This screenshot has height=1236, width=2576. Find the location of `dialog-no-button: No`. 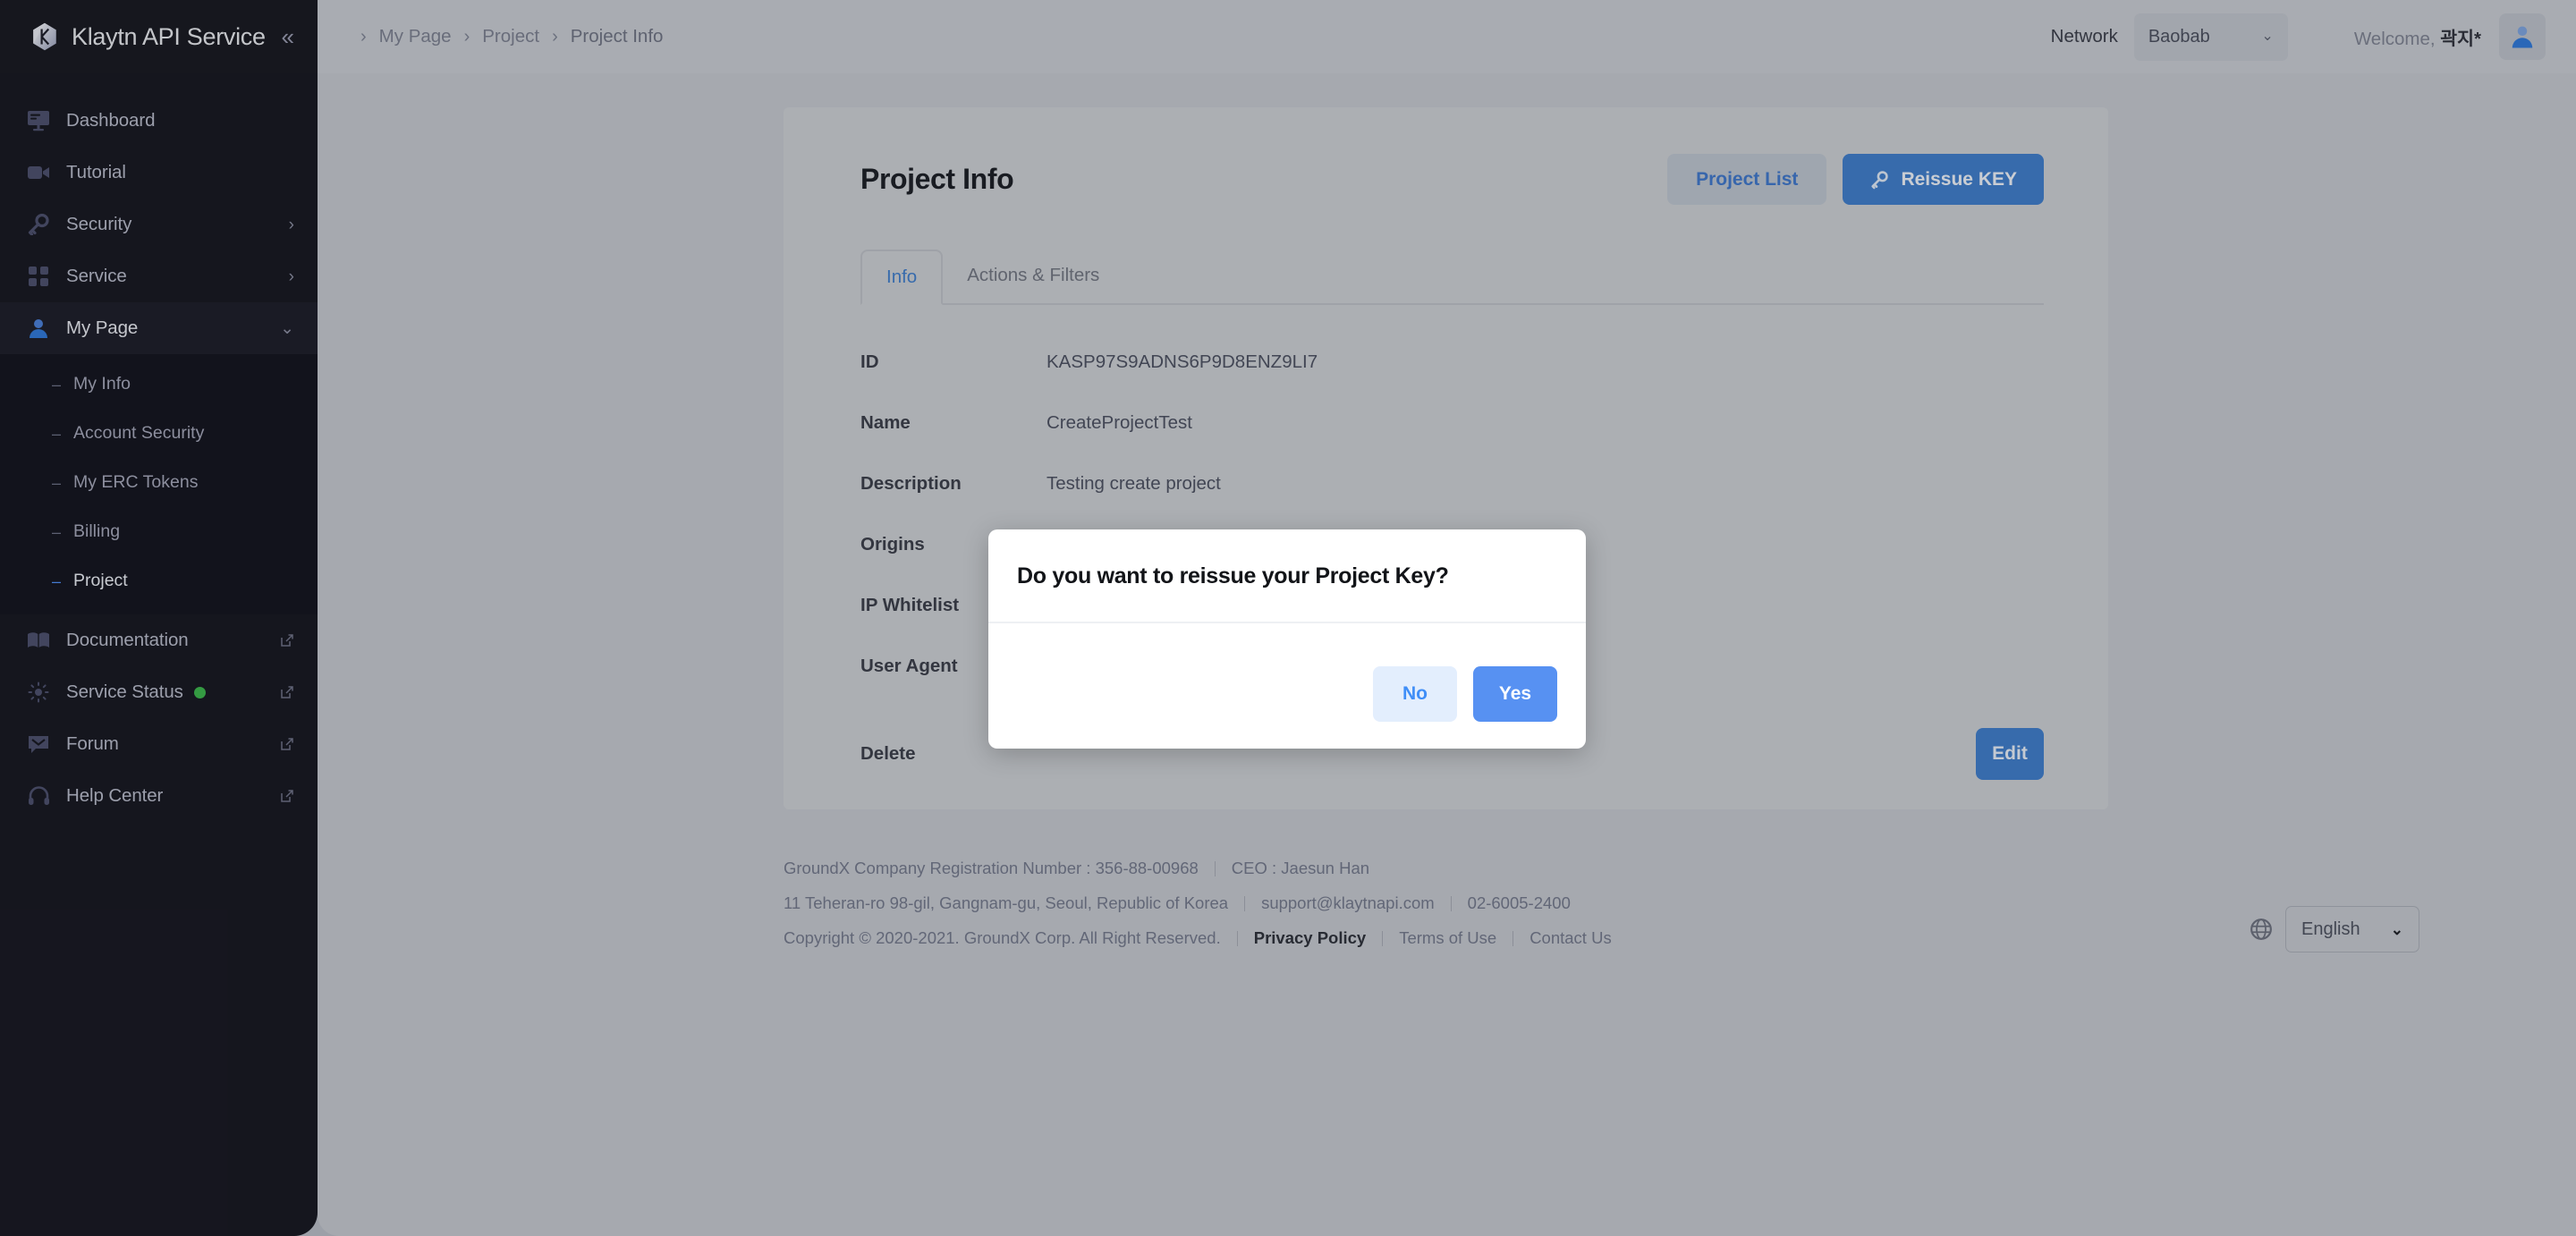

dialog-no-button: No is located at coordinates (1415, 694).